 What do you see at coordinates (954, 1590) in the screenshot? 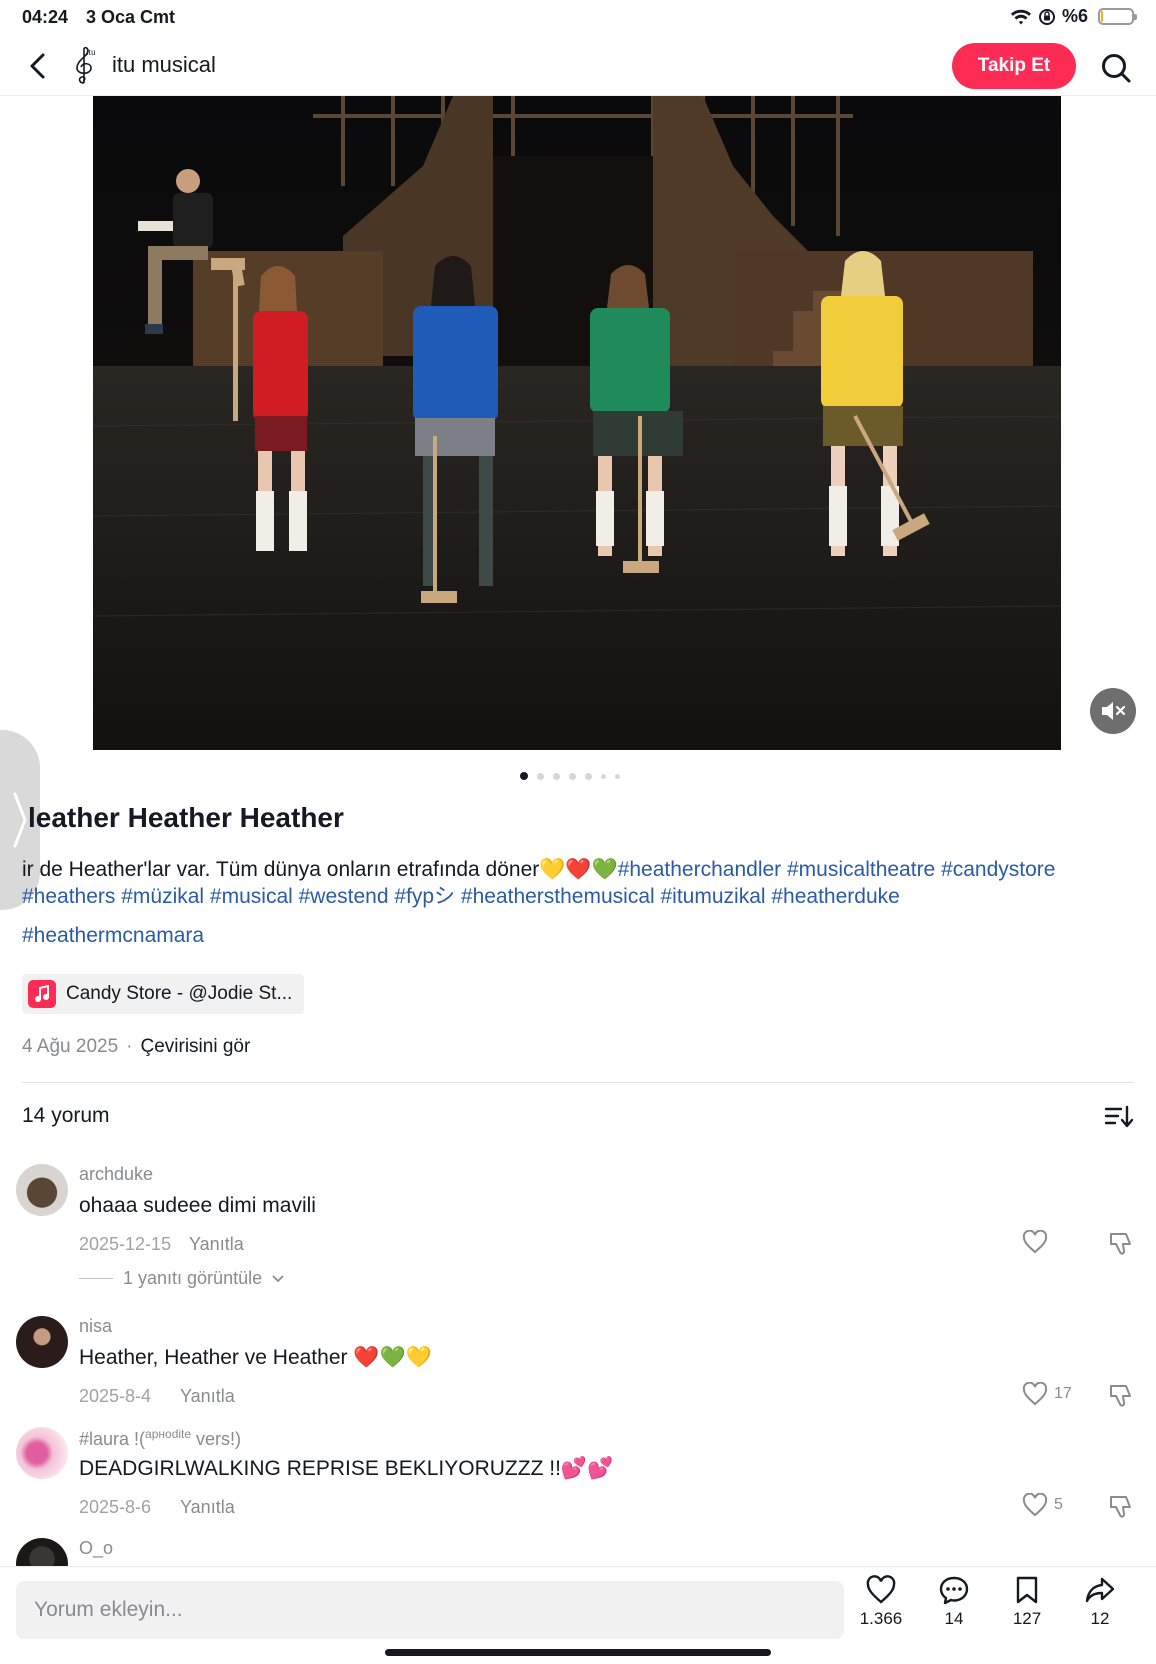
I see `comment-bubble-icon` at bounding box center [954, 1590].